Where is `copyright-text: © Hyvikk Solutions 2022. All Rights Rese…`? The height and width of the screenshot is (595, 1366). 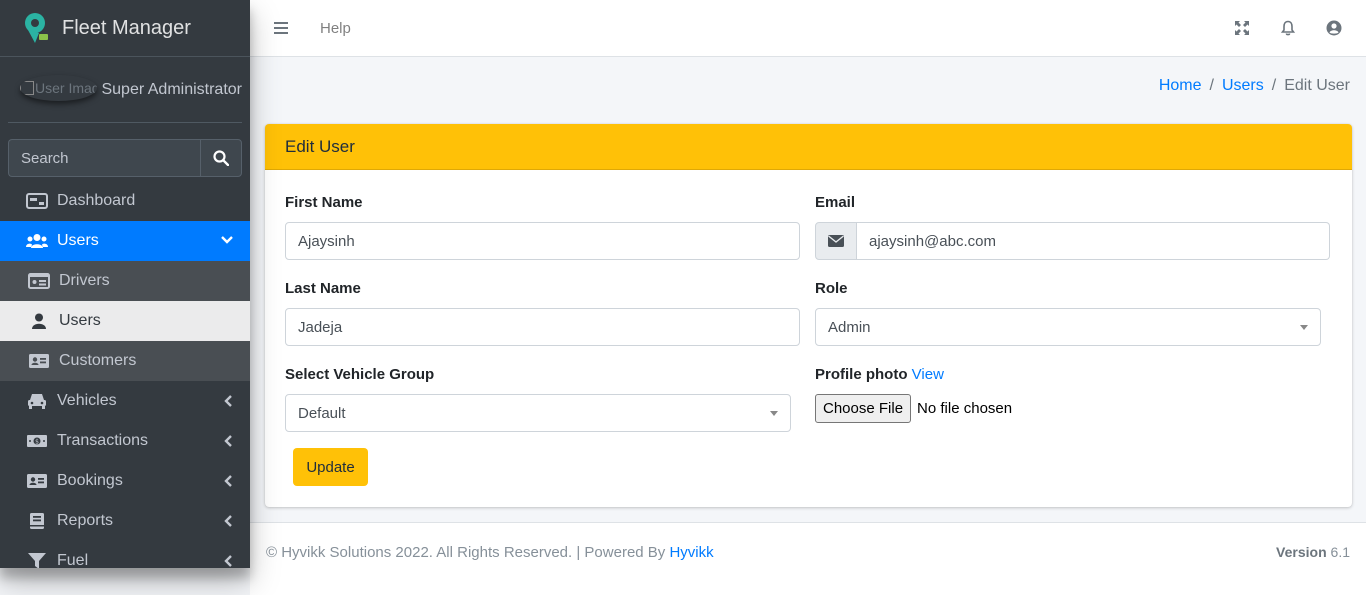
copyright-text: © Hyvikk Solutions 2022. All Rights Rese… is located at coordinates (466, 552).